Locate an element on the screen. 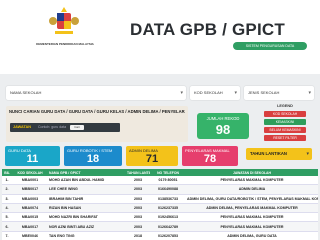 The width and height of the screenshot is (320, 240). column-header-nama: NAMA GPB / GPICT is located at coordinates (87, 172).